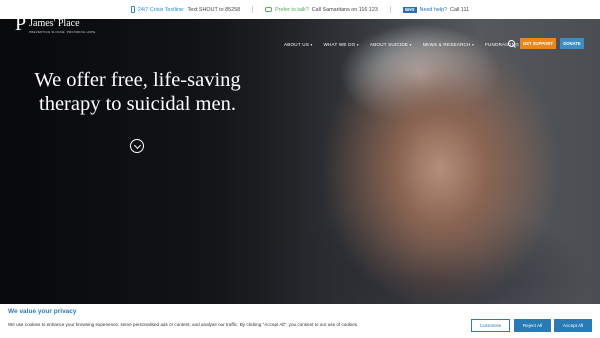  What do you see at coordinates (214, 9) in the screenshot?
I see `textline-text: Text SHOUT to 85258` at bounding box center [214, 9].